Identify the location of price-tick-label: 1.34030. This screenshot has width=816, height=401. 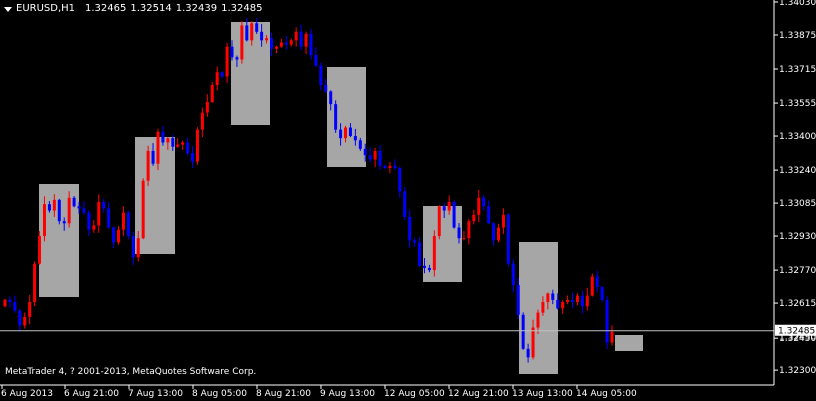
(797, 4).